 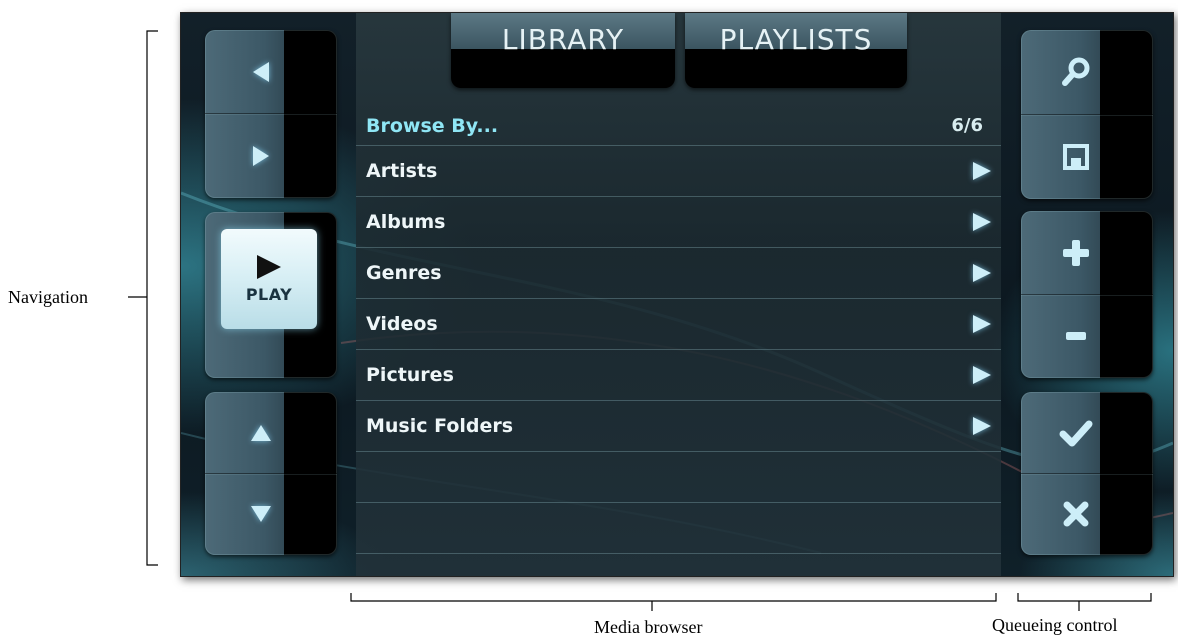 What do you see at coordinates (48, 297) in the screenshot?
I see `navigation-annotation: Navigation` at bounding box center [48, 297].